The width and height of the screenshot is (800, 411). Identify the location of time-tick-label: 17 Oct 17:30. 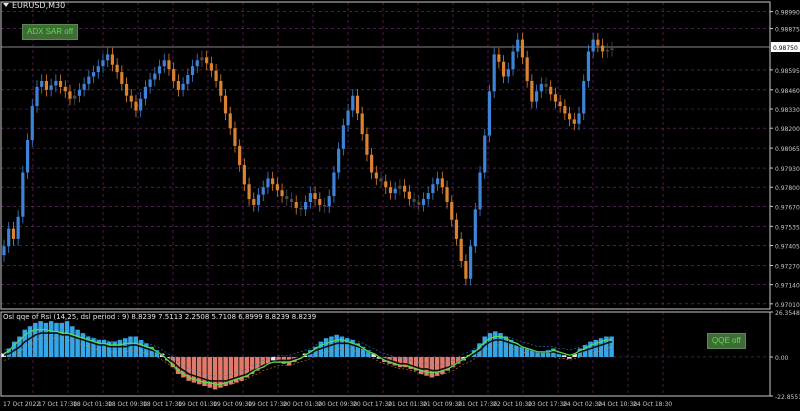
(57, 404).